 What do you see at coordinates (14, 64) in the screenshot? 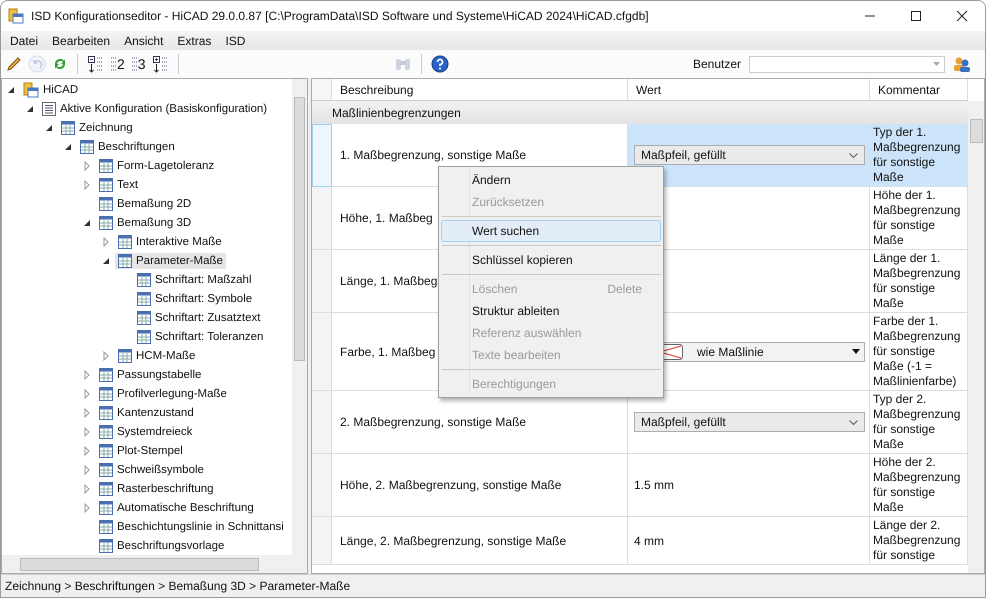
I see `pencil-icon` at bounding box center [14, 64].